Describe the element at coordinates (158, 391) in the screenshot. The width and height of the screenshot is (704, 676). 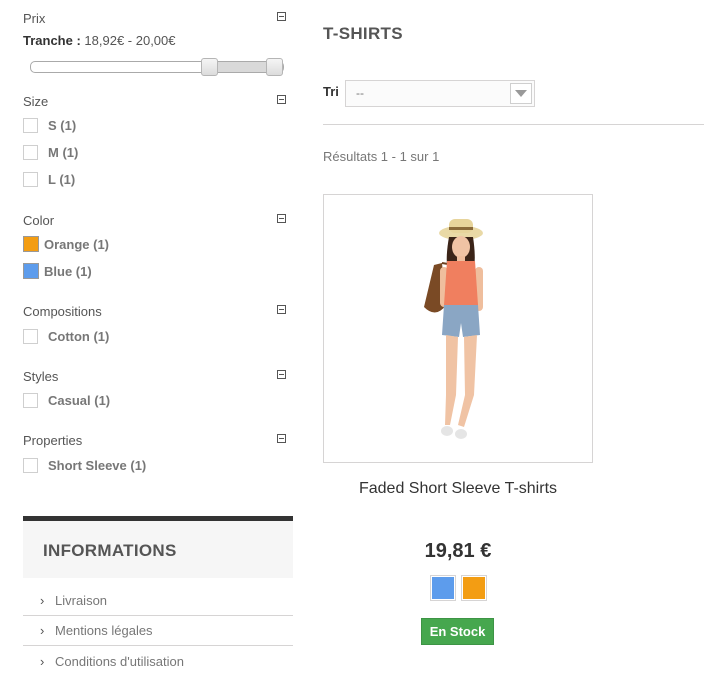
I see `filter-styles: Styles Casual (1)` at that location.